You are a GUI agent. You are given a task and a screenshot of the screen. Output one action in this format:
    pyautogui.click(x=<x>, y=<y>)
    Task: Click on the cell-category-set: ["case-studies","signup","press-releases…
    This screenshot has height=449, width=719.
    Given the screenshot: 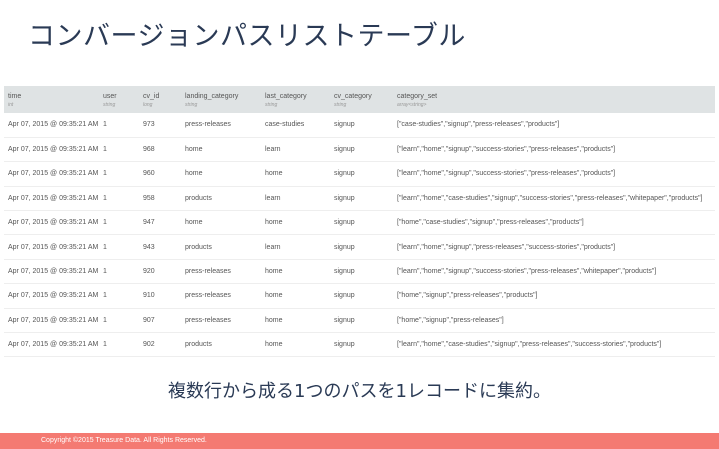 What is the action you would take?
    pyautogui.click(x=554, y=125)
    